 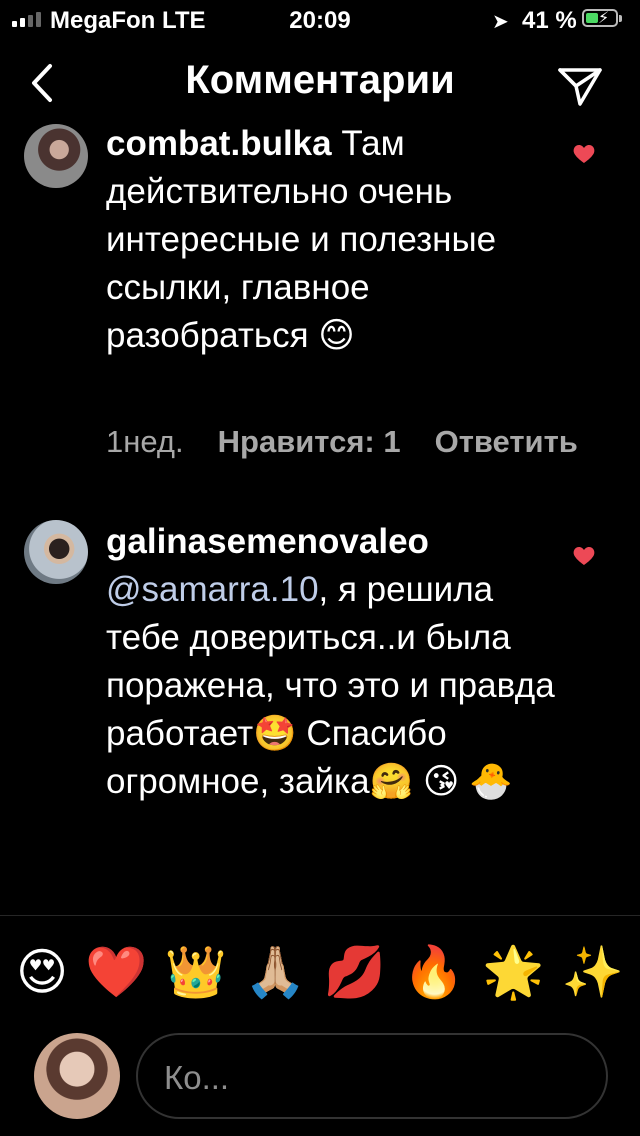 What do you see at coordinates (320, 80) in the screenshot?
I see `page-title: Комментарии` at bounding box center [320, 80].